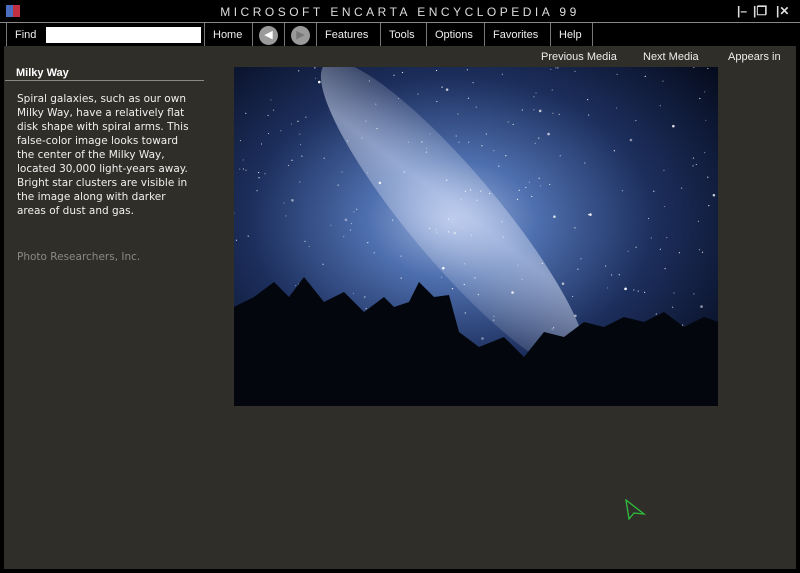 The height and width of the screenshot is (573, 800). Describe the element at coordinates (782, 11) in the screenshot. I see `close-button: |✕` at that location.